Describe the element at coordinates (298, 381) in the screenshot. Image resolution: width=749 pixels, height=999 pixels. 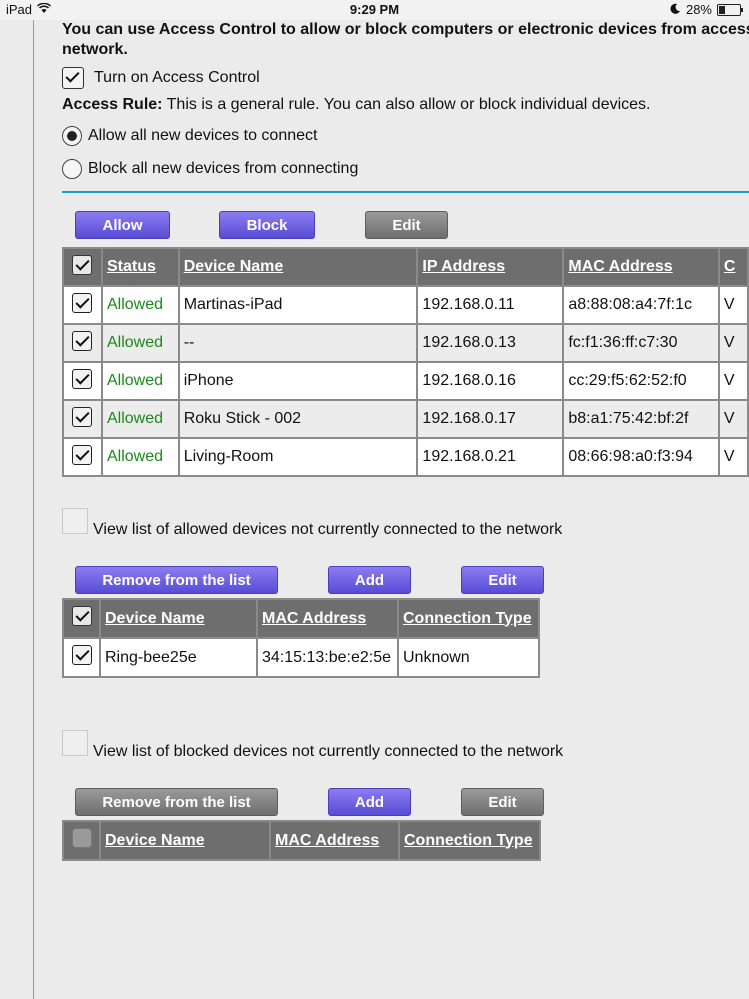
I see `device-name-cell: iPhone` at that location.